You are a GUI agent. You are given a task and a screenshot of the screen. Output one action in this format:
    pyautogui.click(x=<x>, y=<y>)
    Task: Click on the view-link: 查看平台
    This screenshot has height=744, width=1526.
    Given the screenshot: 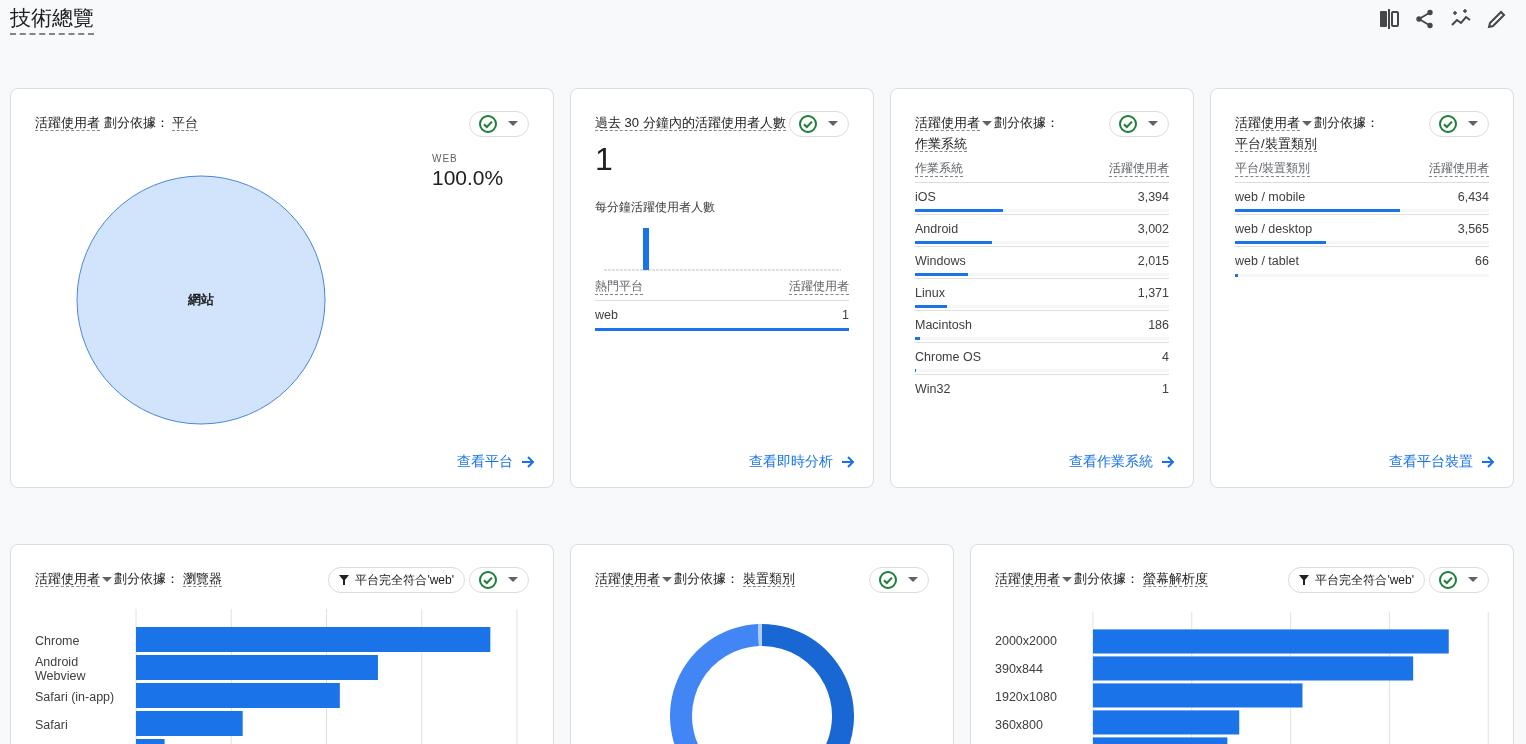 What is the action you would take?
    pyautogui.click(x=496, y=462)
    